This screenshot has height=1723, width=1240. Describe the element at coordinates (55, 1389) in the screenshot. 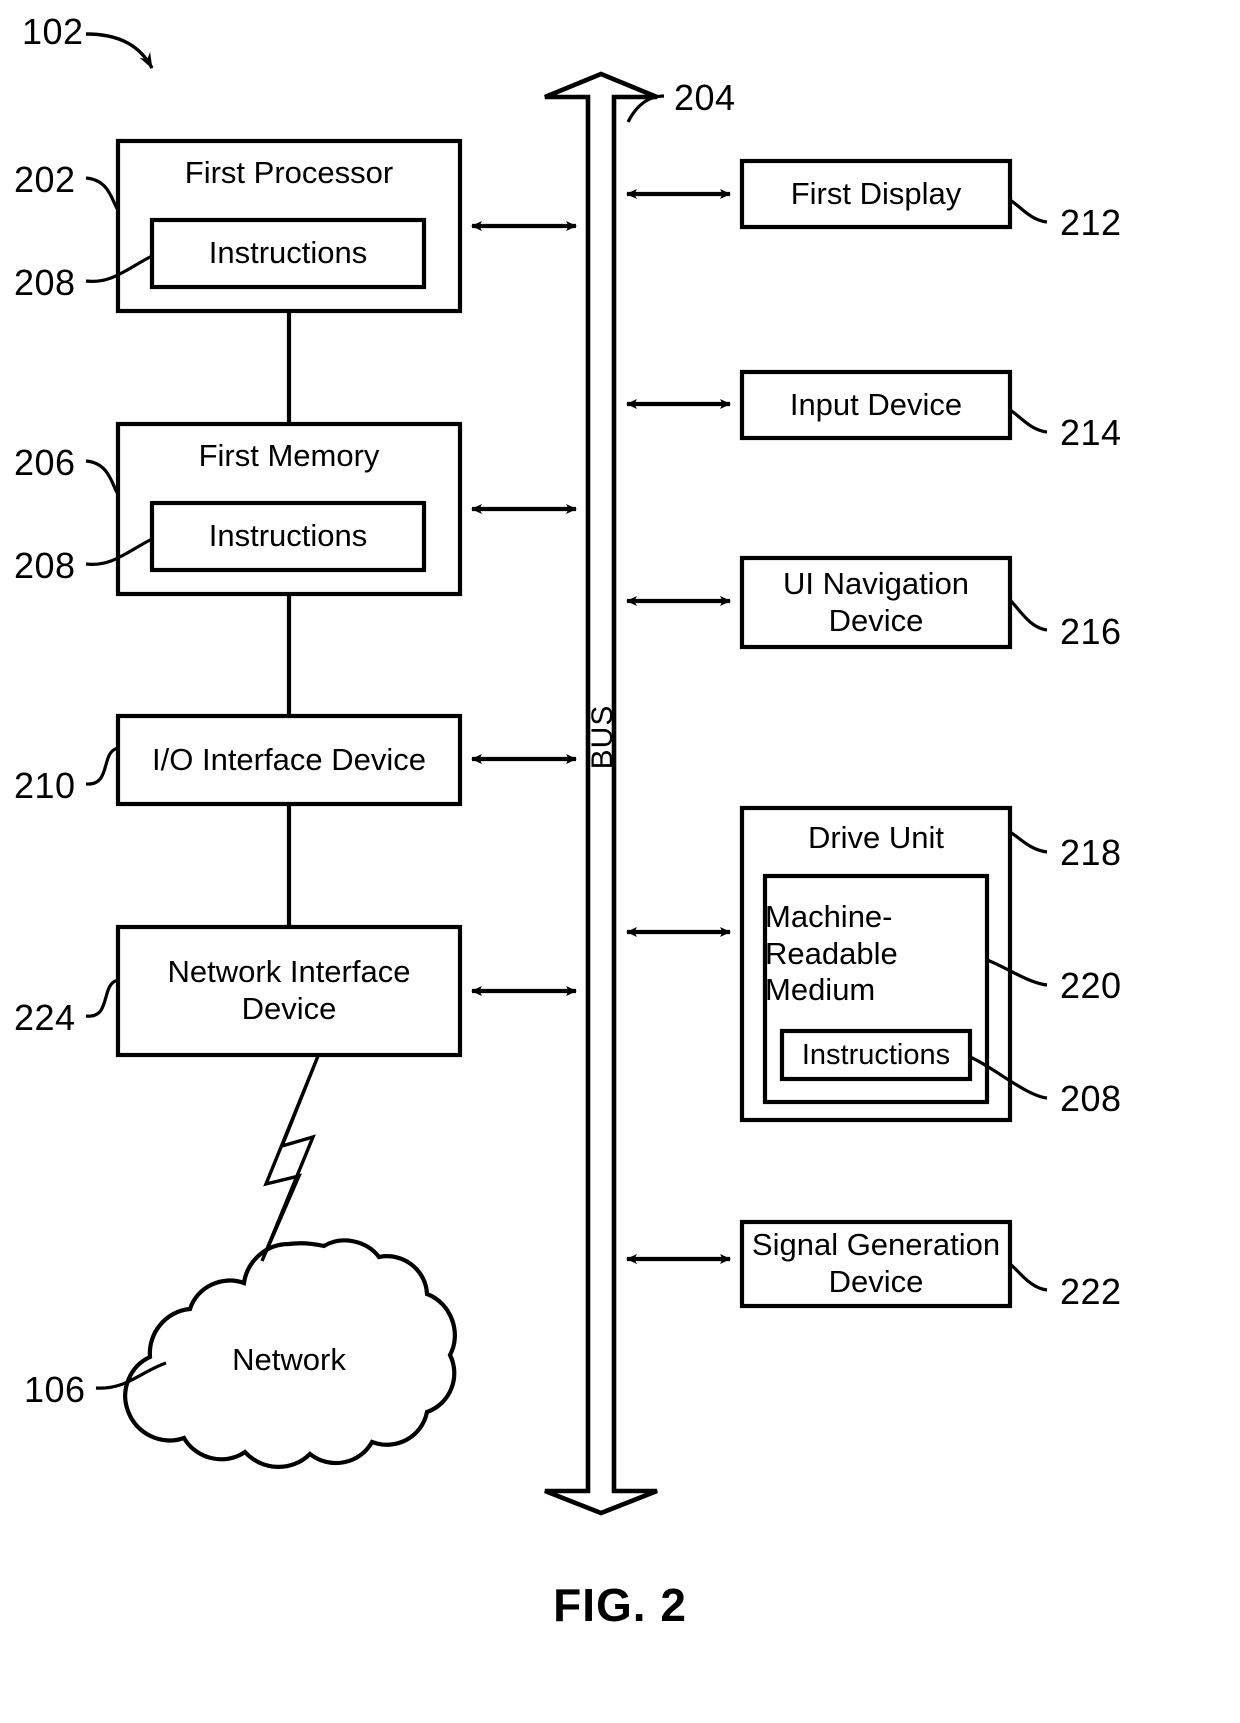

I see `ref-106: 106` at that location.